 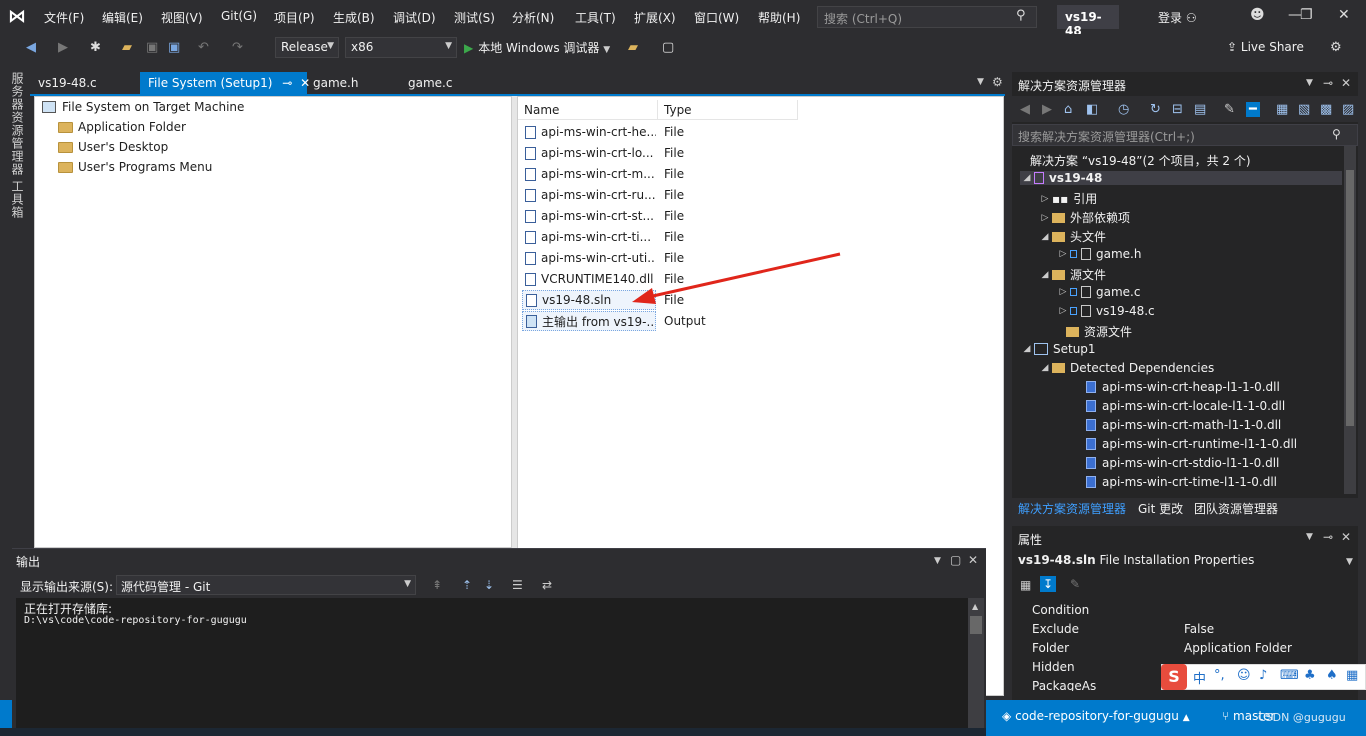 I want to click on gear-icon: ⚙, so click(x=997, y=82).